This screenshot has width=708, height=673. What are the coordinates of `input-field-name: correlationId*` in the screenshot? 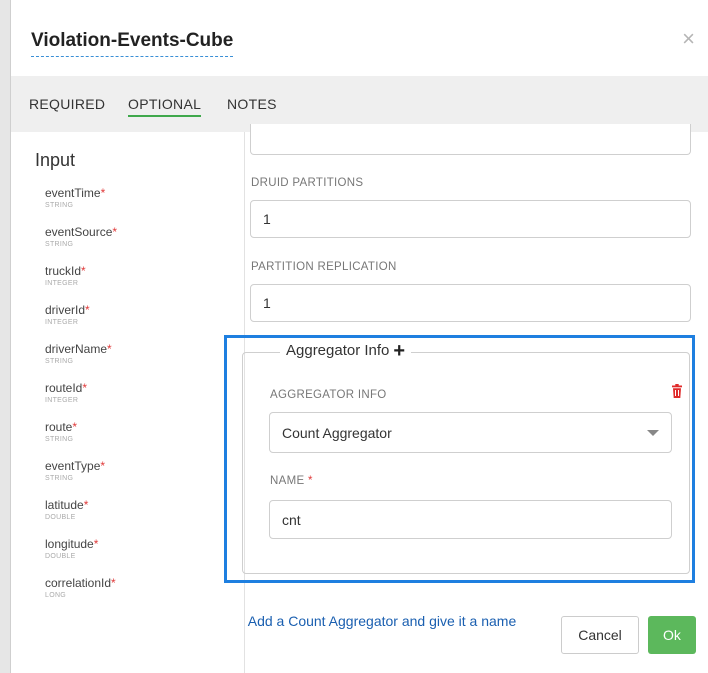 It's located at (81, 583).